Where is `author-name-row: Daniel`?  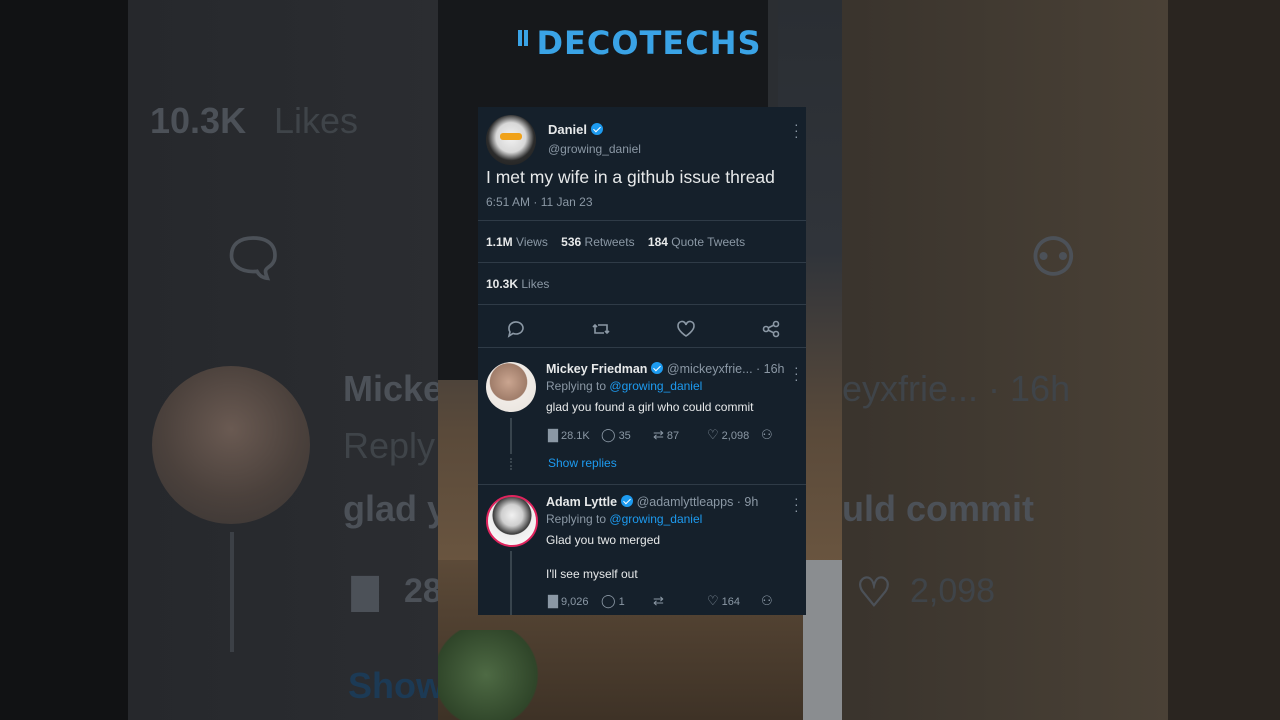 author-name-row: Daniel is located at coordinates (576, 129).